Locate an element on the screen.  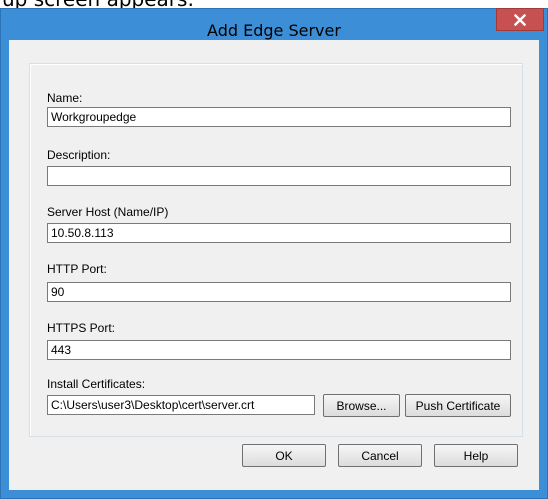
server-host-label: Server Host (Name/IP) is located at coordinates (108, 212).